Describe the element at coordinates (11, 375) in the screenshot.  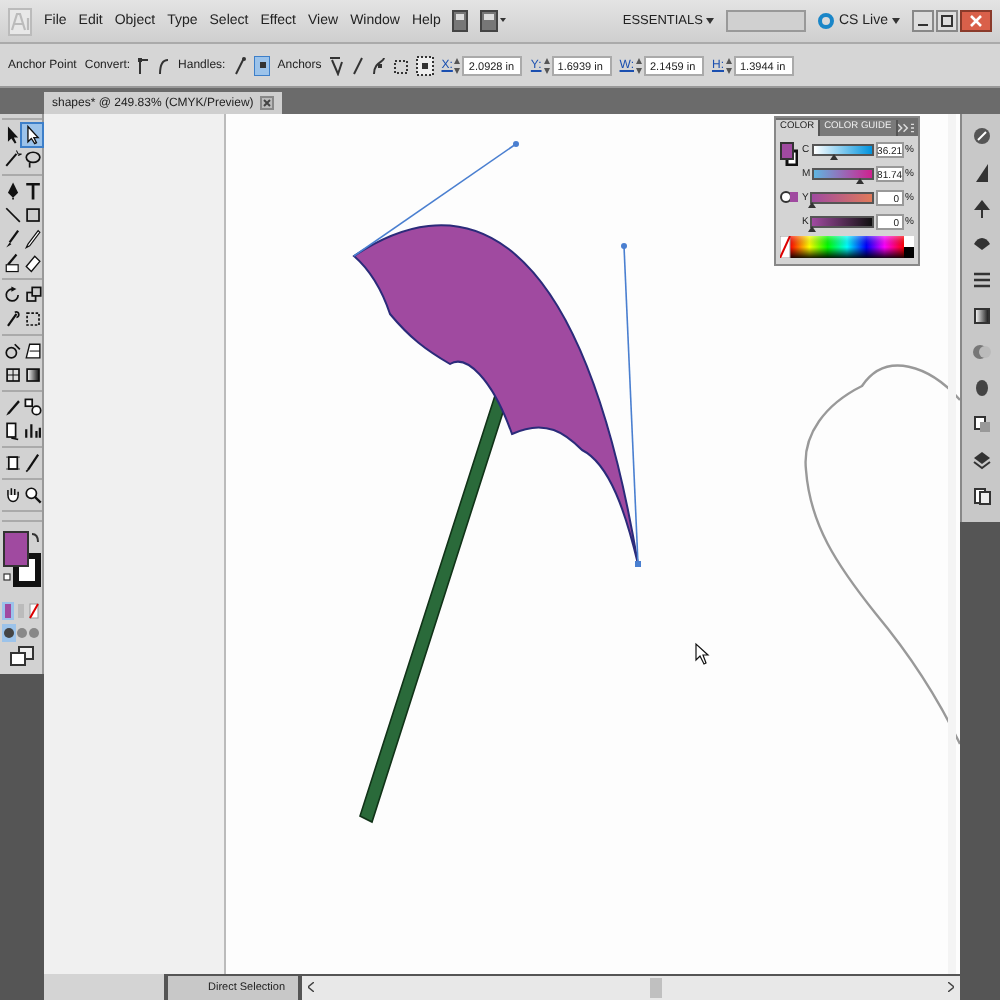
I see `mesh-icon` at that location.